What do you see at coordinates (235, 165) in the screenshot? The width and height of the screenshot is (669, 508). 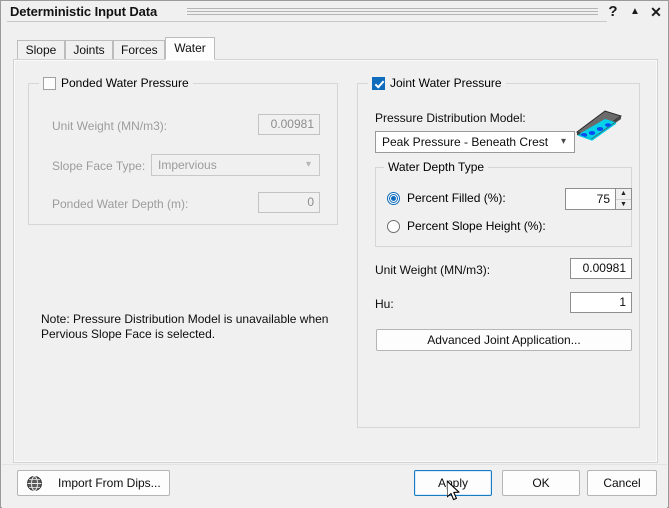 I see `ponded-slope-face-type-select: Impervious ▾` at bounding box center [235, 165].